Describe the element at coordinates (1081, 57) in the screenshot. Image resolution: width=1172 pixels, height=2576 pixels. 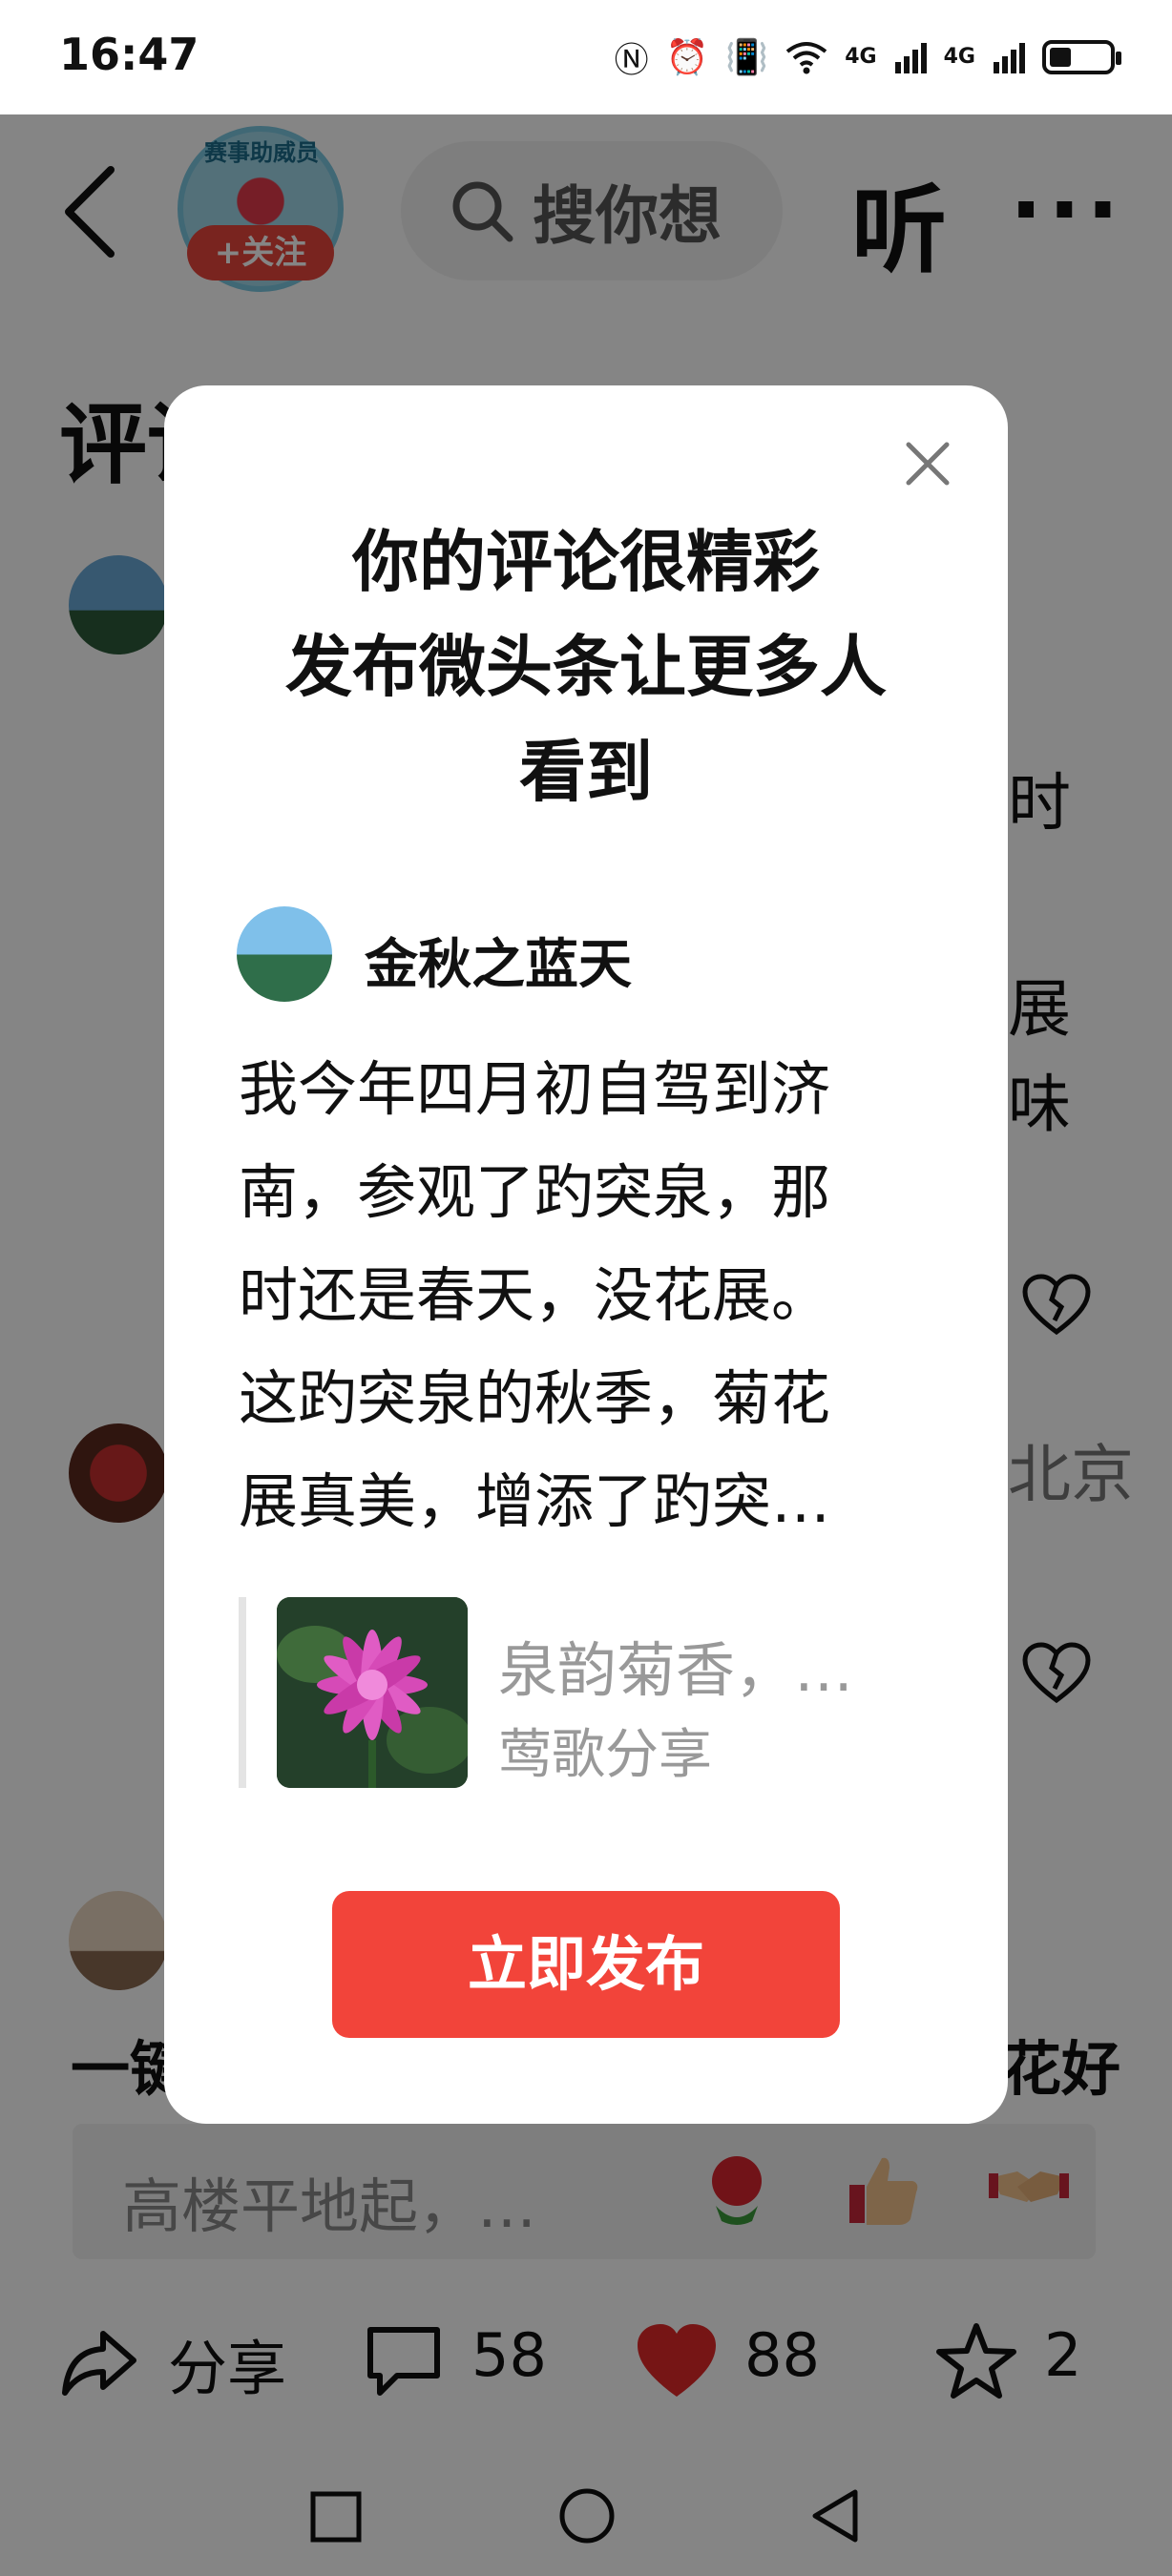
I see `battery-icon` at that location.